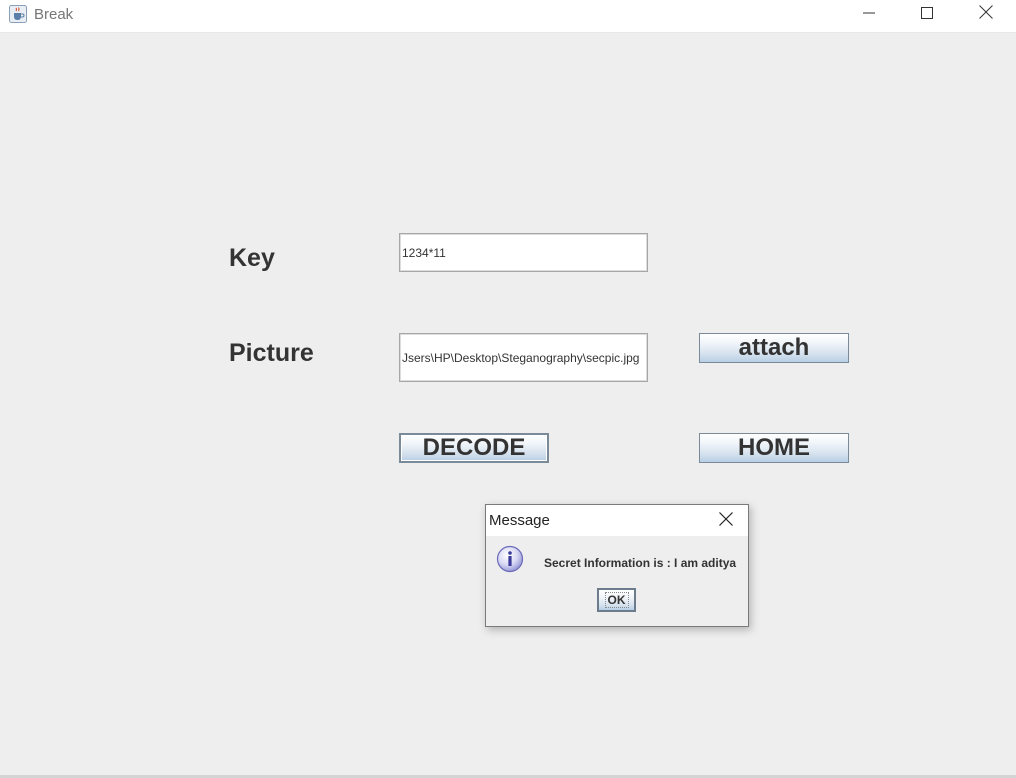 This screenshot has width=1016, height=778. I want to click on title-bar: Break, so click(508, 16).